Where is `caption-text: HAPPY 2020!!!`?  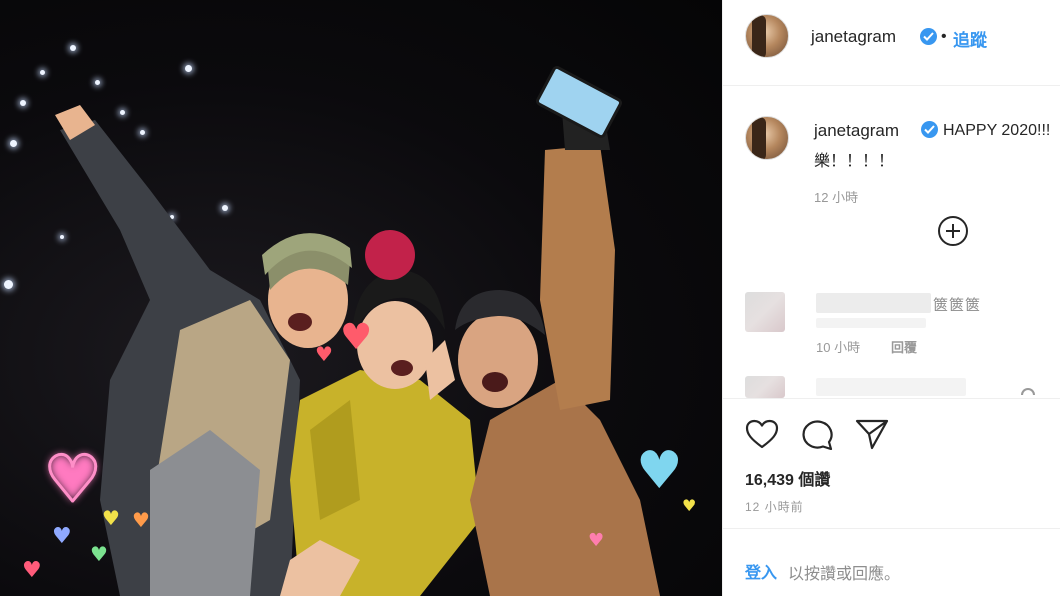 caption-text: HAPPY 2020!!! is located at coordinates (997, 130).